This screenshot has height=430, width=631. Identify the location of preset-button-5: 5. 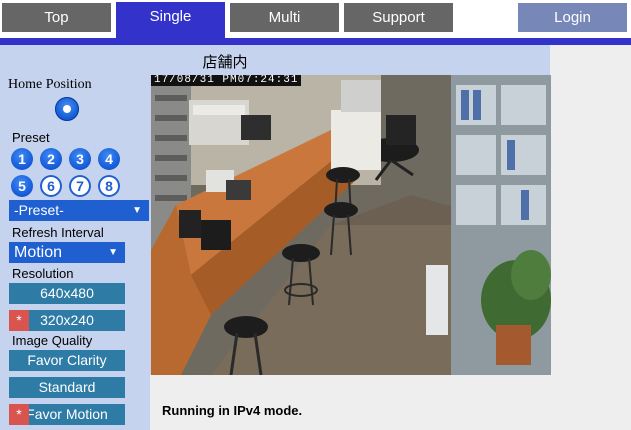
(22, 186).